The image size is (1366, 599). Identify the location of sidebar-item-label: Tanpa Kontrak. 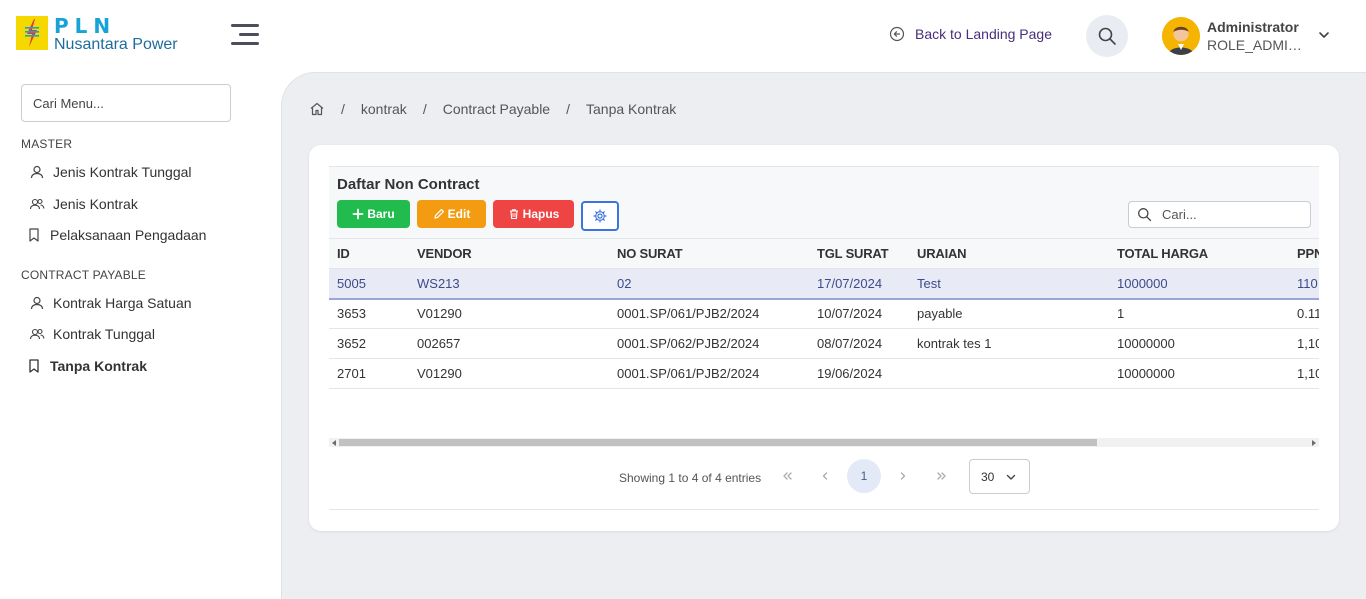
(98, 366).